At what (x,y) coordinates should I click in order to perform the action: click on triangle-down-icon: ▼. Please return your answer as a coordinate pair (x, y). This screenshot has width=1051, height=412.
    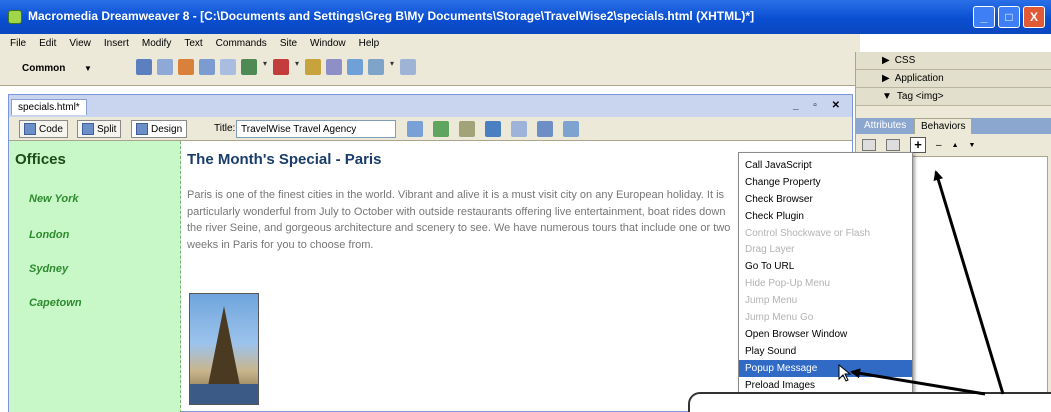
    Looking at the image, I should click on (887, 96).